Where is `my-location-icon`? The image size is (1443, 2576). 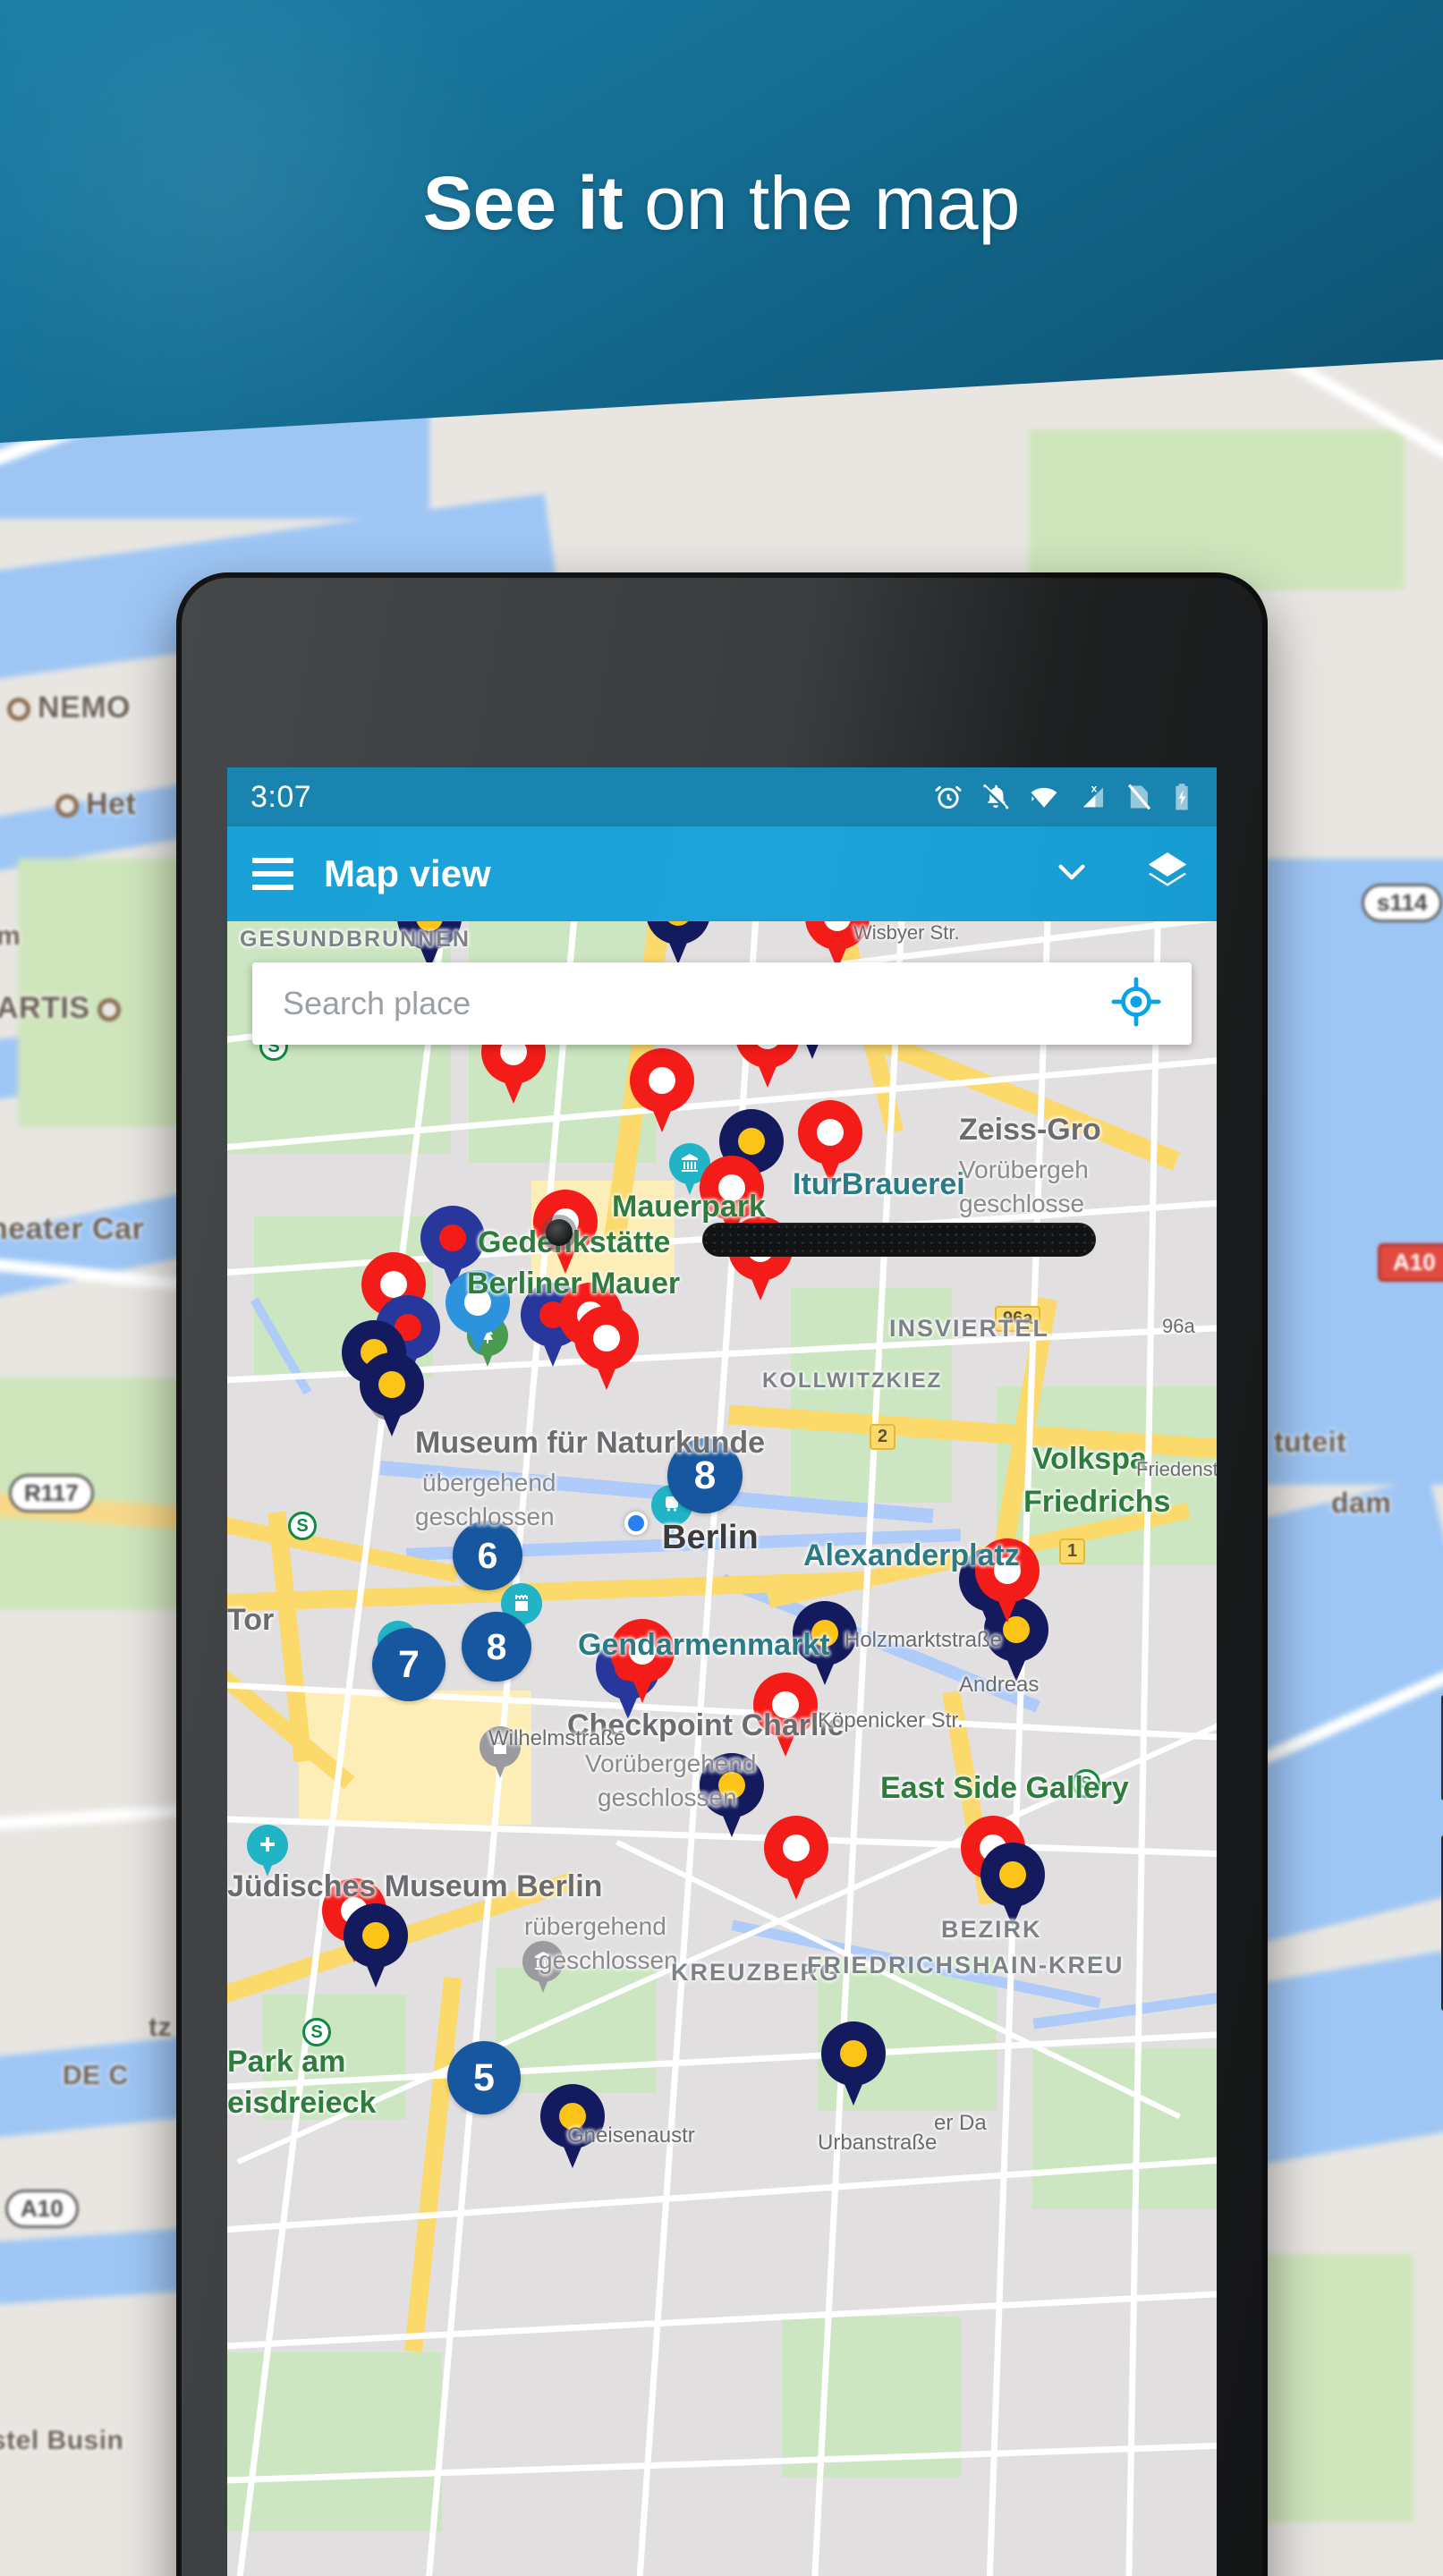
my-location-icon is located at coordinates (1136, 1003).